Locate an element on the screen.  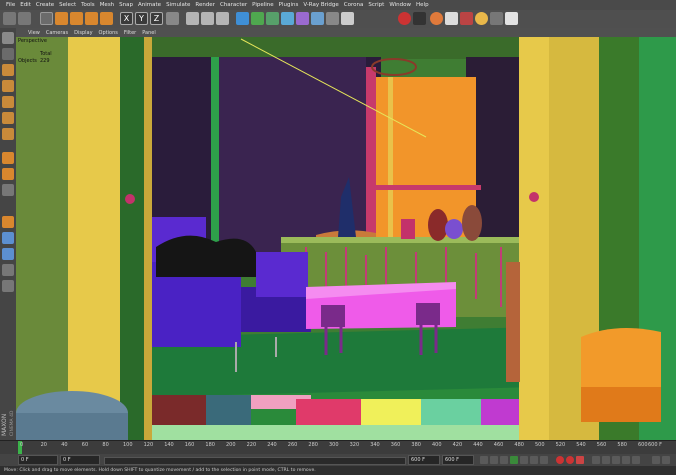
camera-icon is located at coordinates (332, 18).